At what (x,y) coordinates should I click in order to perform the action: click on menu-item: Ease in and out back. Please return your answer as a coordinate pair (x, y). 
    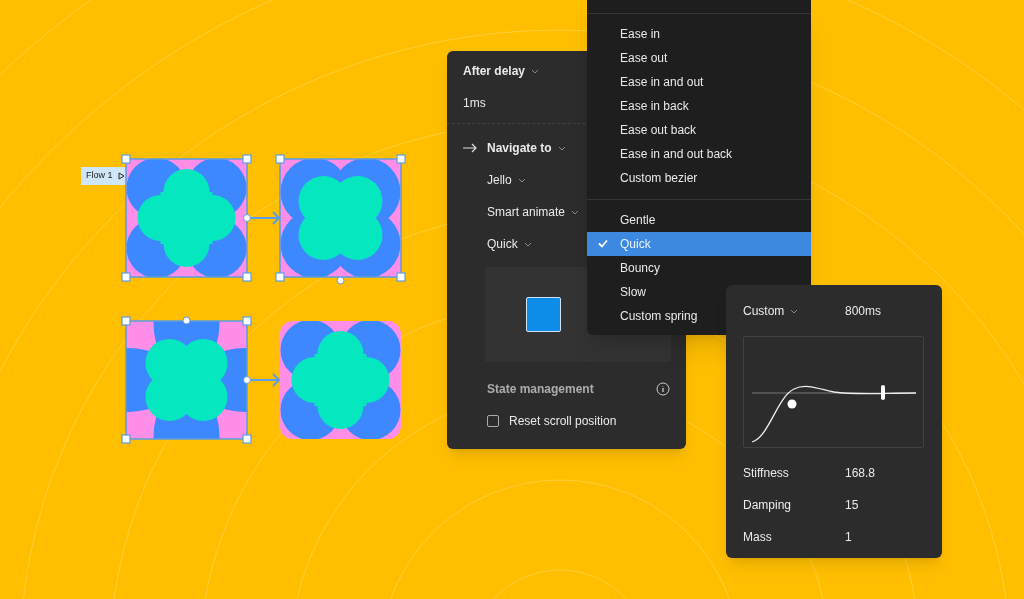
    Looking at the image, I should click on (699, 154).